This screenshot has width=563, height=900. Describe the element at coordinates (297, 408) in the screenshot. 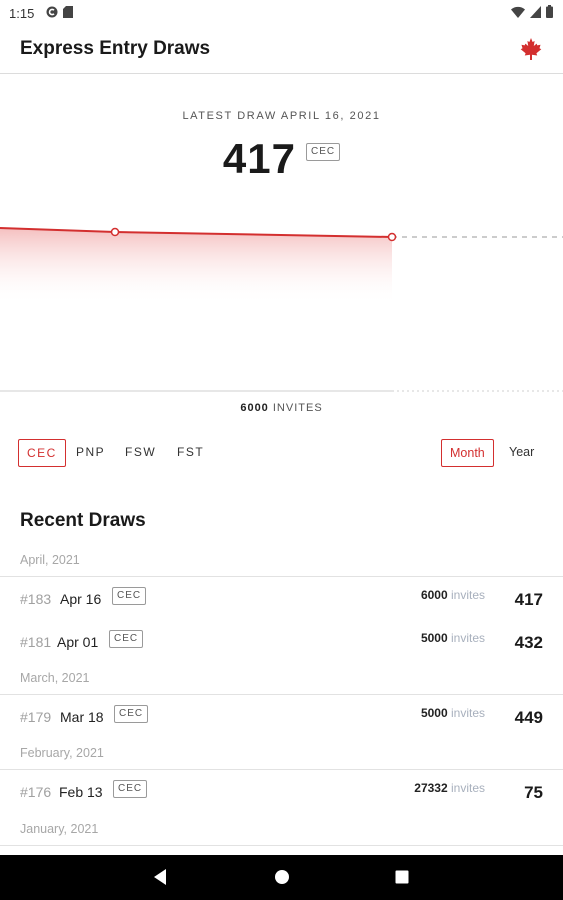

I see `chart-invites-label: INVITES` at that location.